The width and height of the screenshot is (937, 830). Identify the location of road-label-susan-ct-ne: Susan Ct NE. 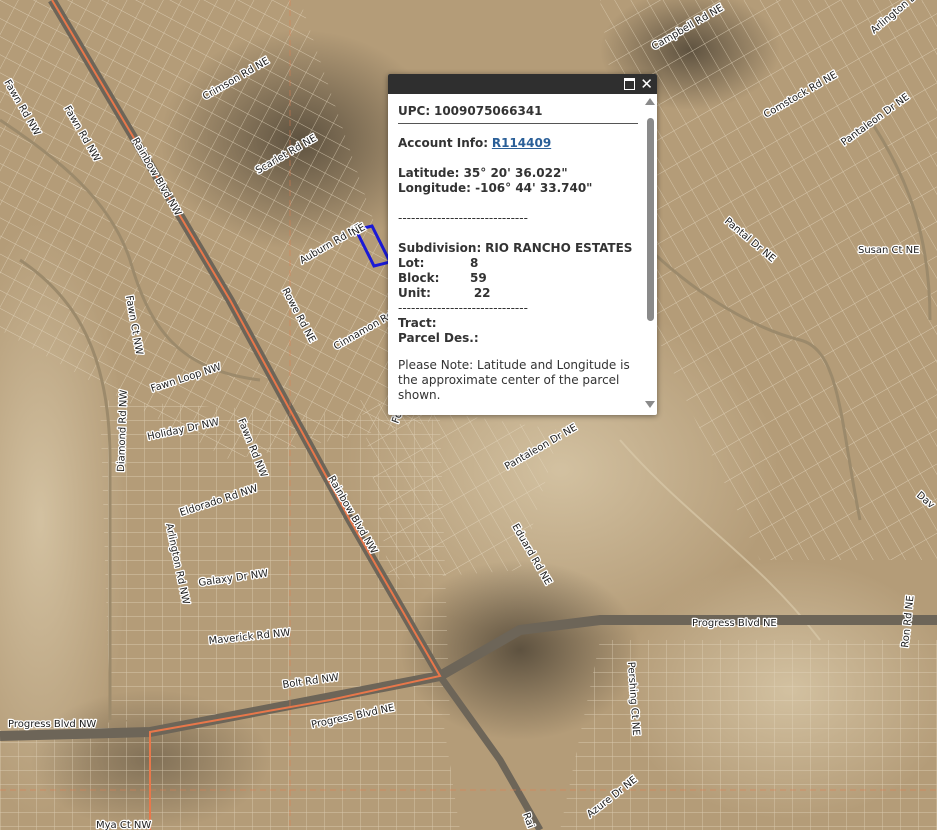
(888, 250).